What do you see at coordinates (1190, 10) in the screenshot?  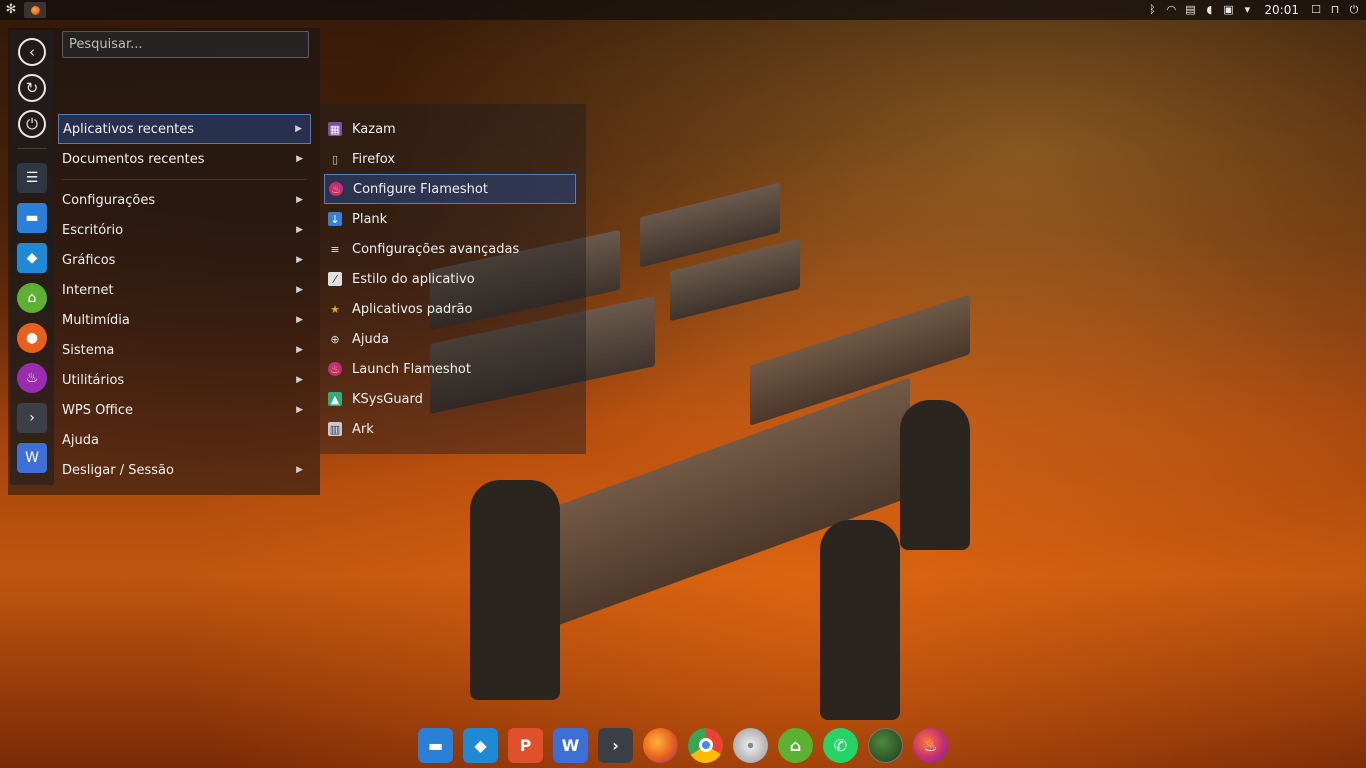 I see `clipboard-icon: ▤` at bounding box center [1190, 10].